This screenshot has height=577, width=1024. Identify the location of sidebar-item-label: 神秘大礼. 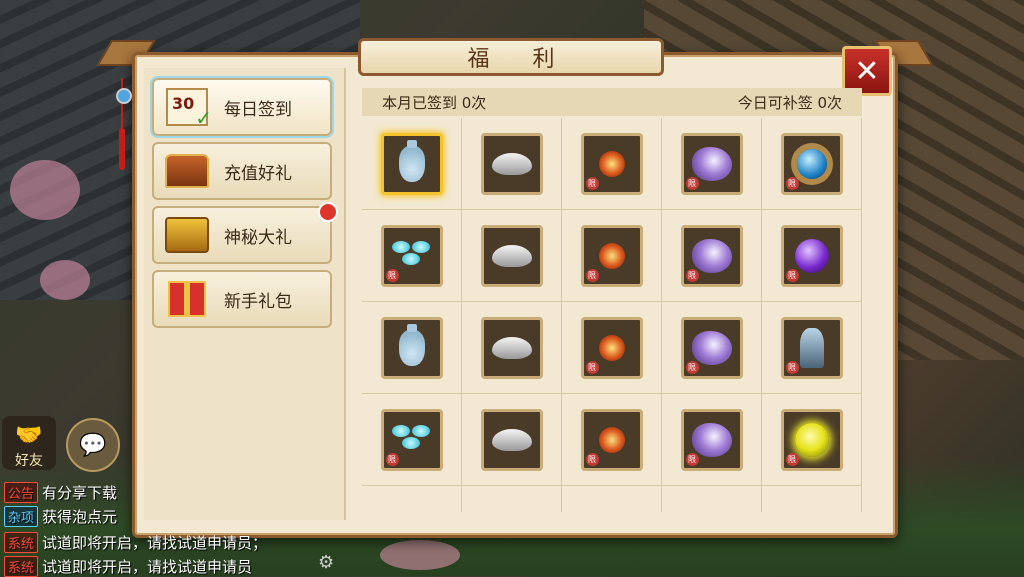
(258, 237).